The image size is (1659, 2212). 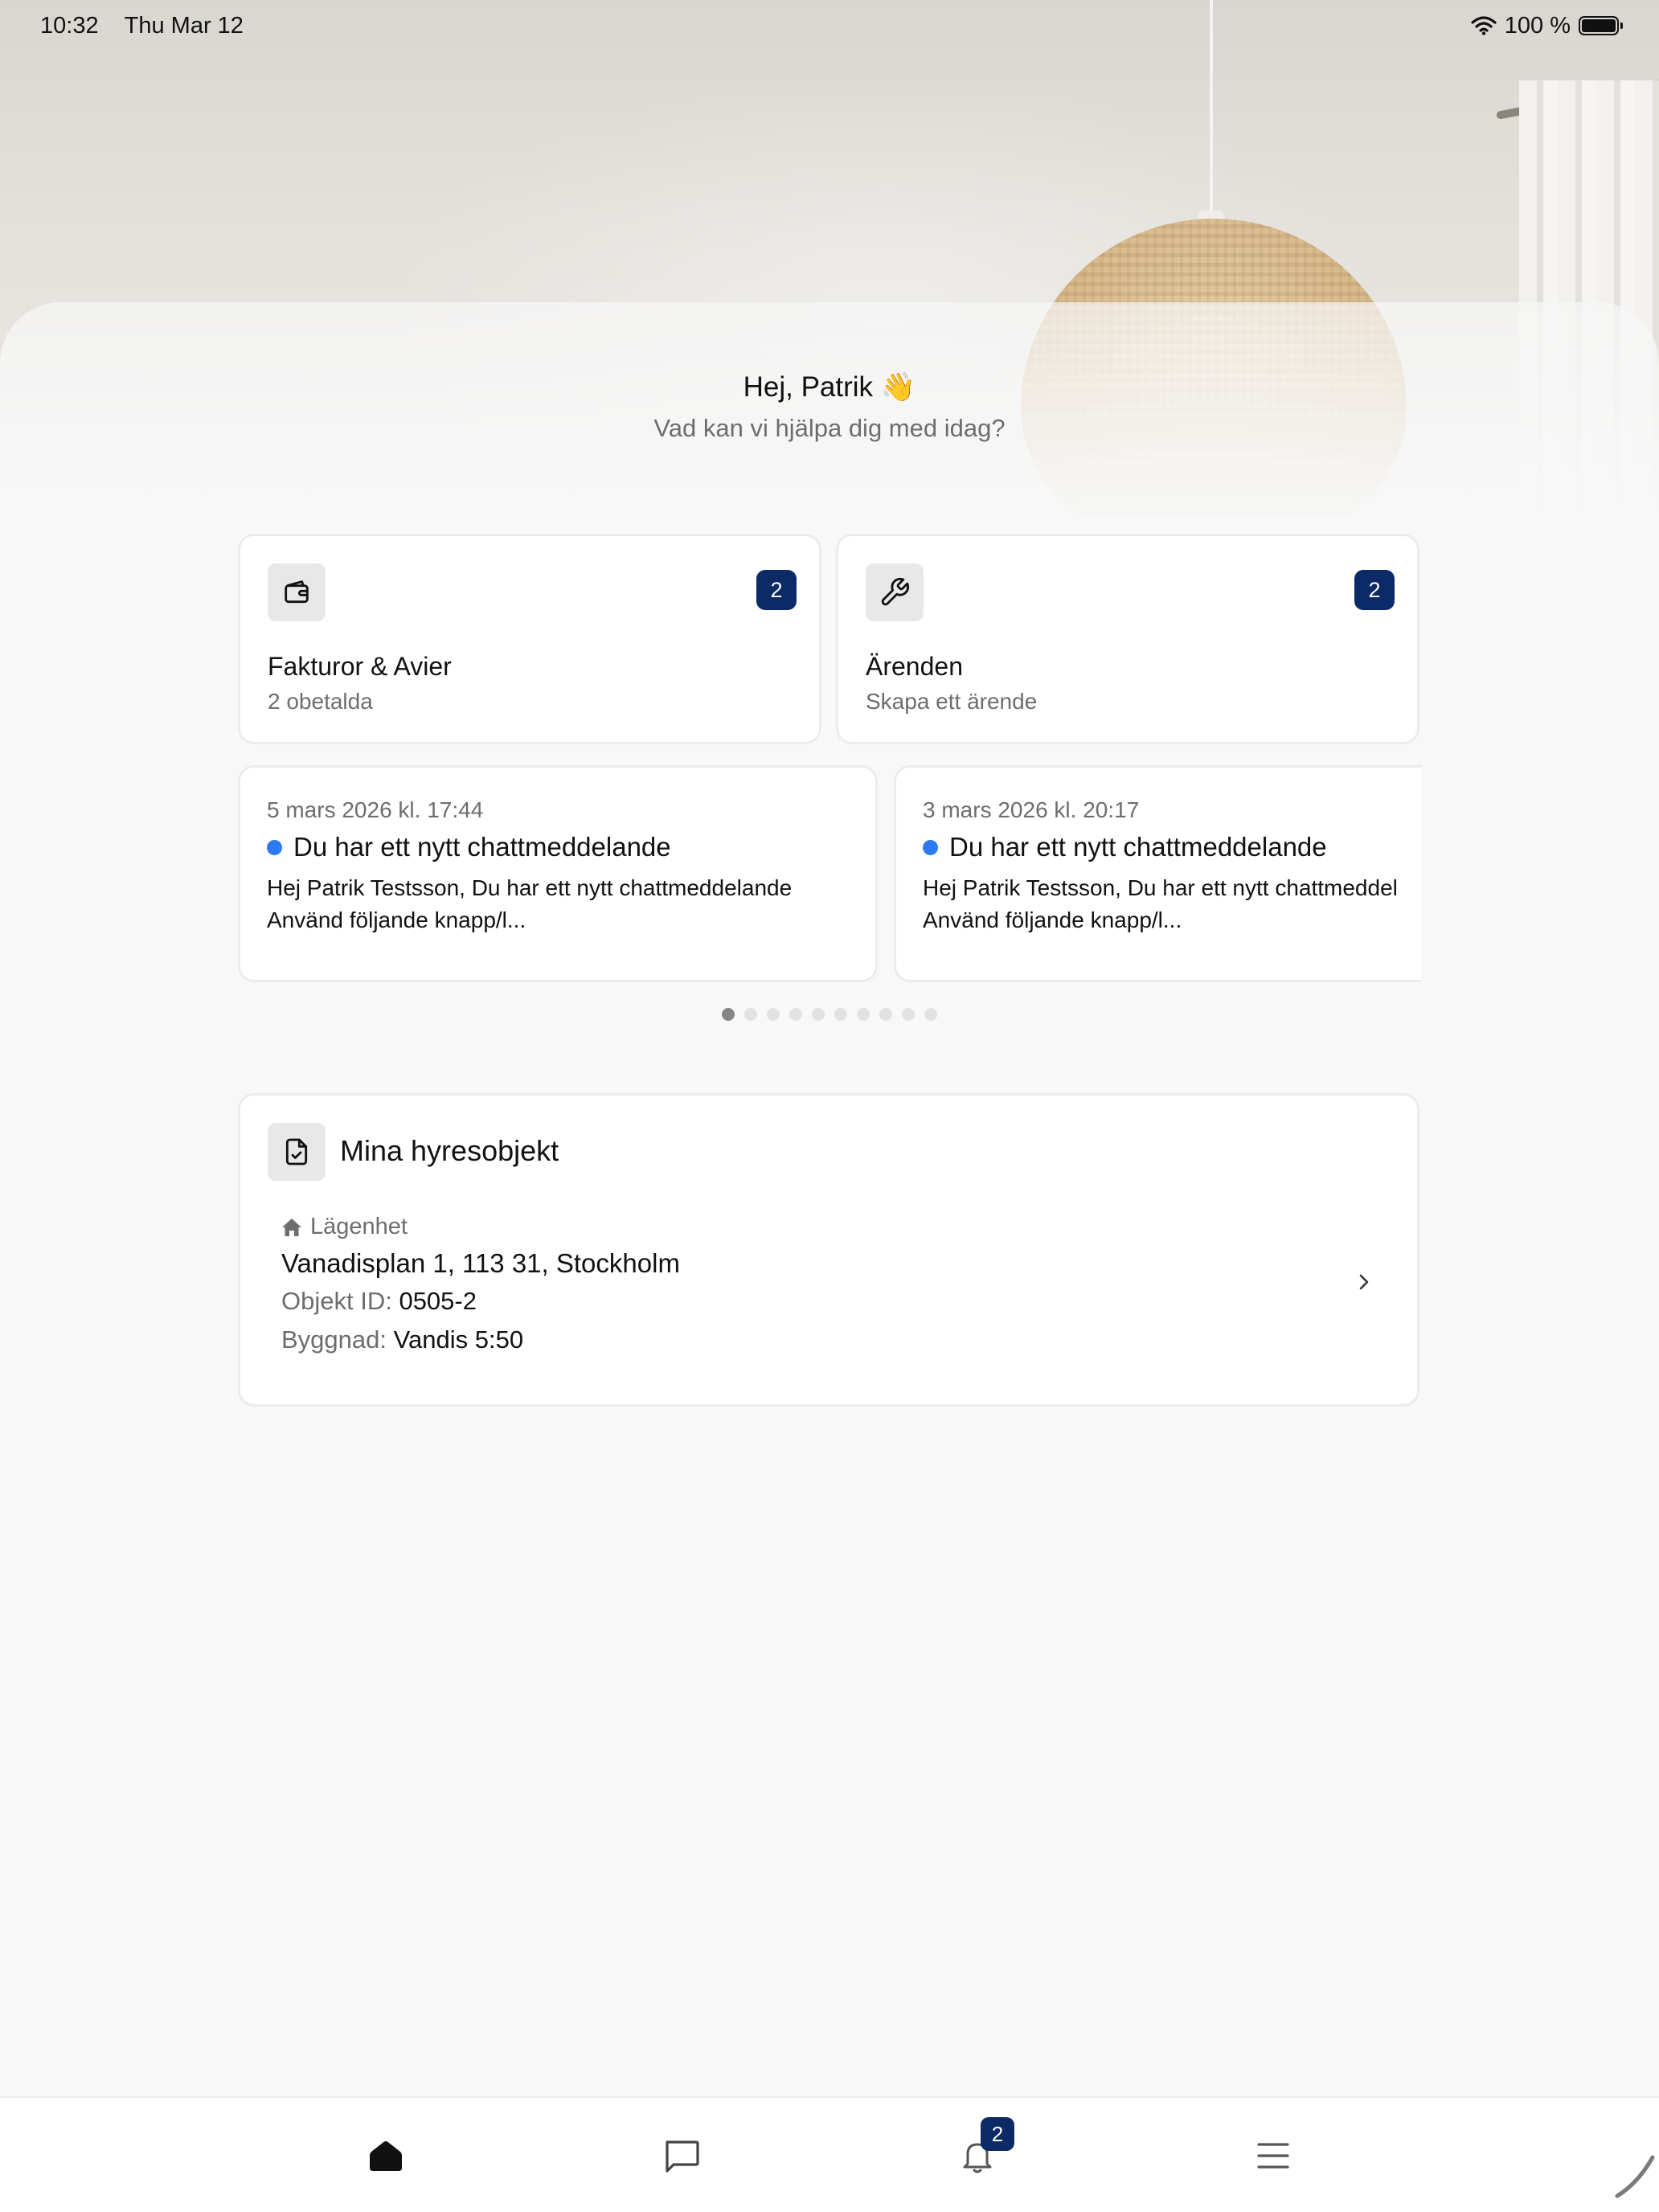 I want to click on rental-type: Lägenhet, so click(x=344, y=1227).